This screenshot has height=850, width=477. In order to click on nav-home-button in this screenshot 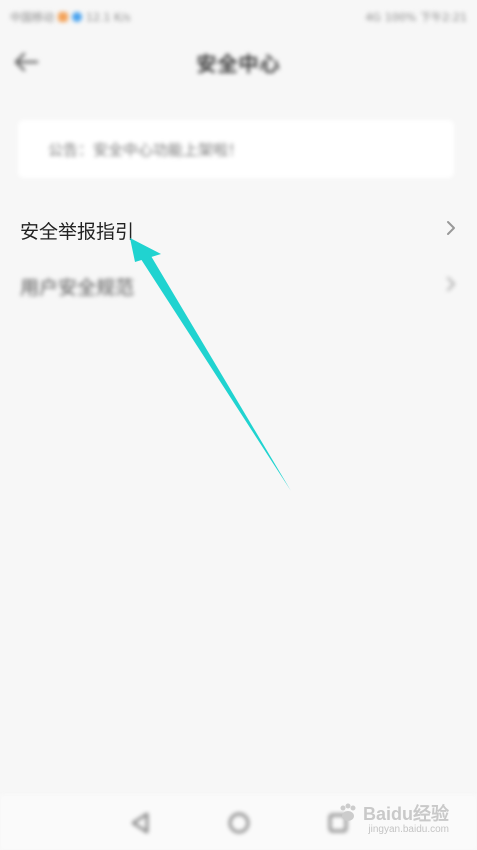, I will do `click(239, 823)`.